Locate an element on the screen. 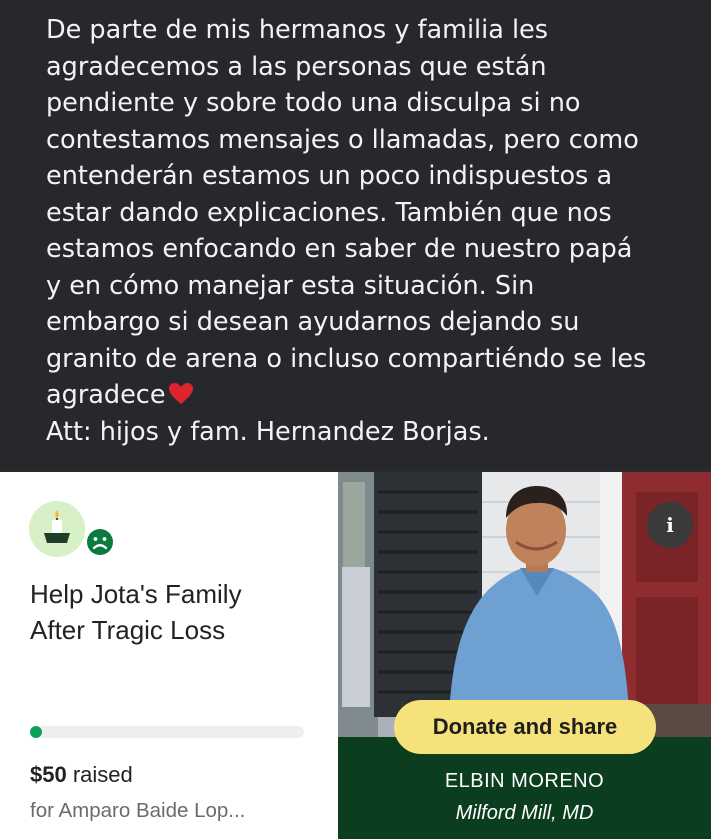 This screenshot has height=839, width=711. raised-label: raised is located at coordinates (99, 774).